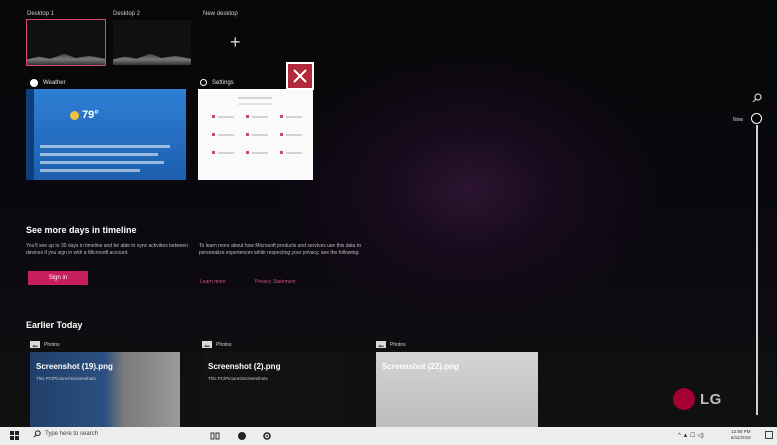  Describe the element at coordinates (74, 115) in the screenshot. I see `sun-icon` at that location.